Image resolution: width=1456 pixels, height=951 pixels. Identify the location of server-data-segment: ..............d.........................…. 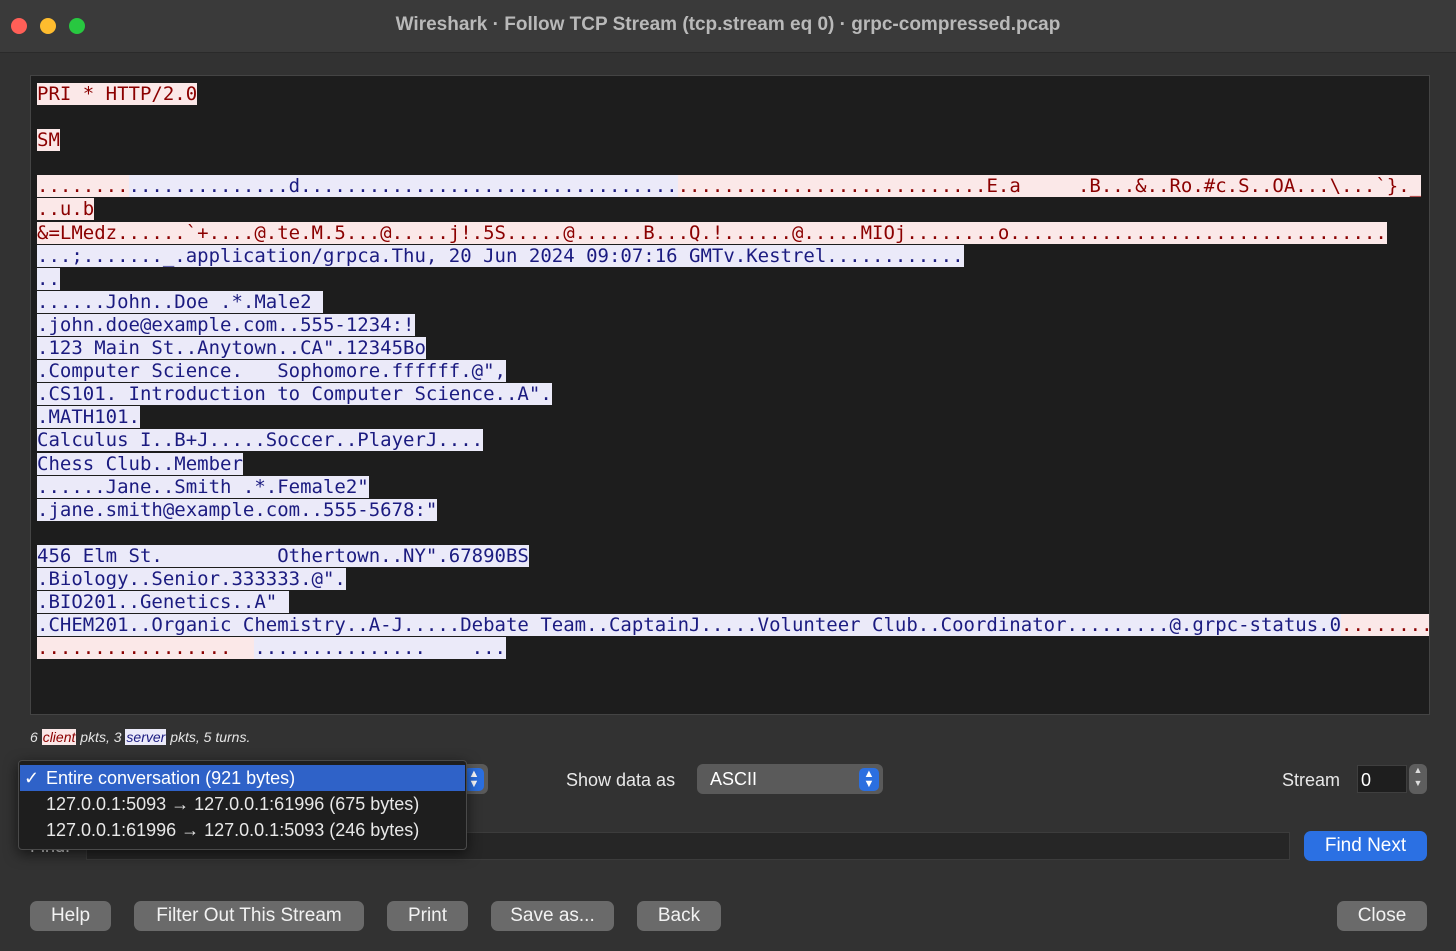
(403, 186).